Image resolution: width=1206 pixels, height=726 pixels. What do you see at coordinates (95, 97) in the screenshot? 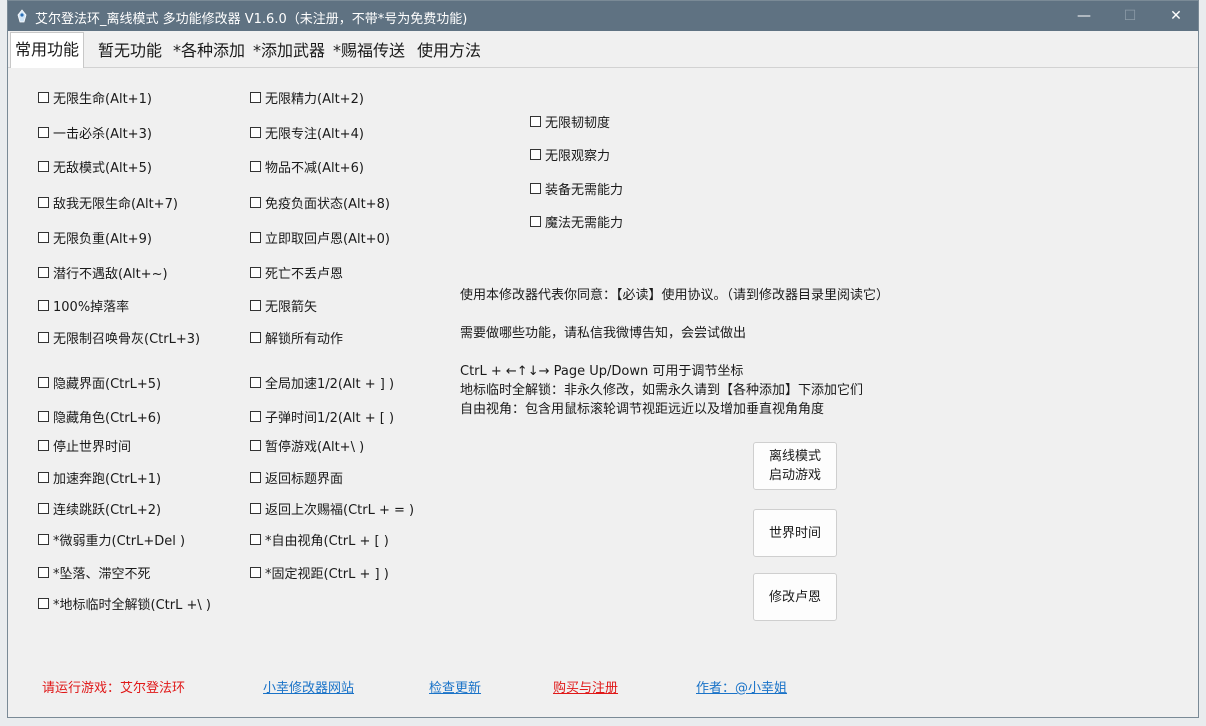
I see `checkbox-infinite-health: 无限生命(Alt+1)` at bounding box center [95, 97].